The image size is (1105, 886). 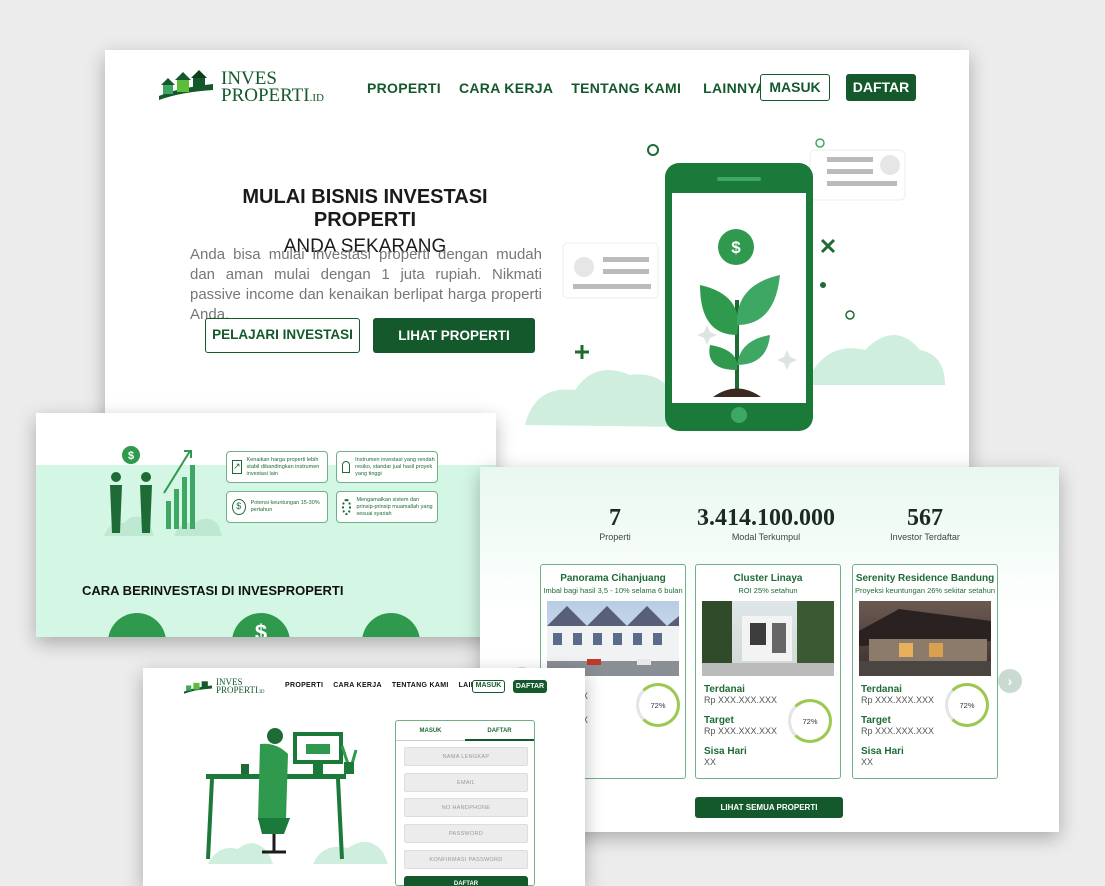 What do you see at coordinates (566, 88) in the screenshot?
I see `main-nav: PROPERTI CARA KERJA TENTANG KAMI LAINNYA` at bounding box center [566, 88].